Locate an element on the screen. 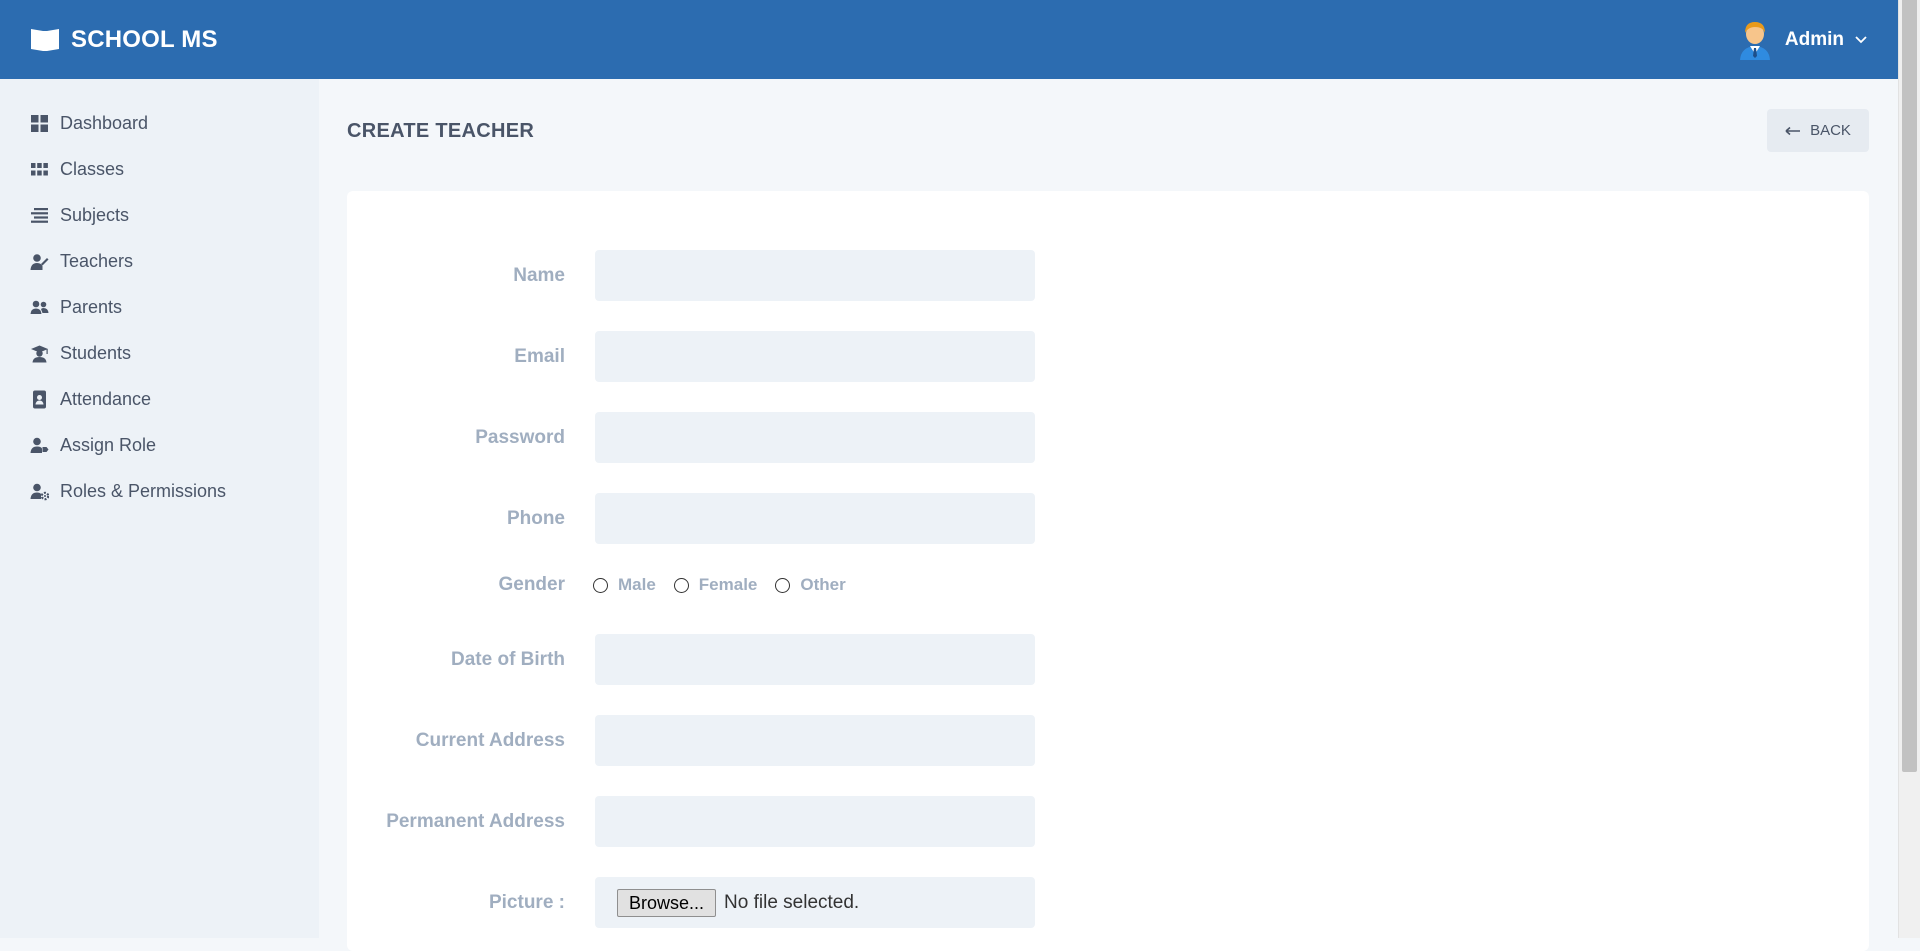  gender-row: Gender Male Female Other is located at coordinates (847, 585).